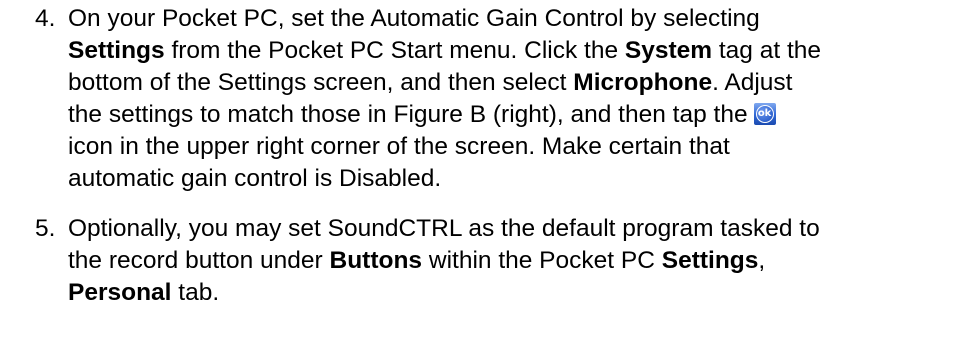 The height and width of the screenshot is (338, 969). I want to click on list-number: 4., so click(45, 18).